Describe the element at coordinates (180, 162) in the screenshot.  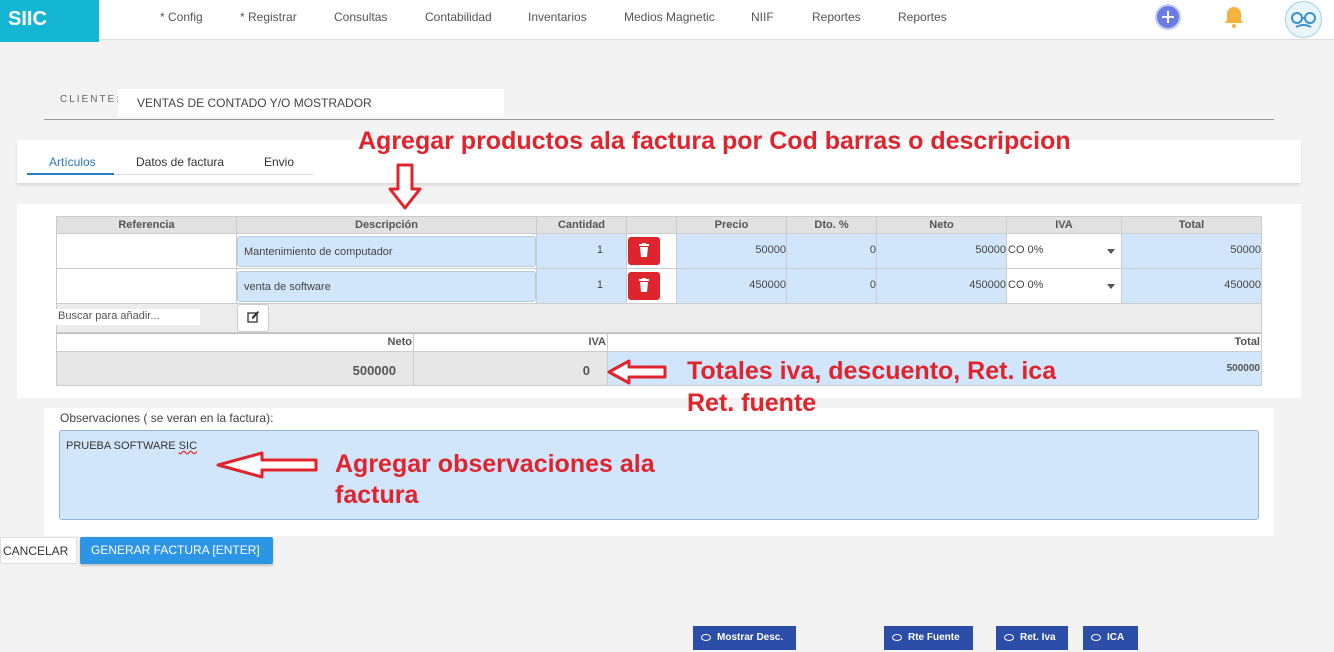
I see `tab-datos-factura: Datos de factura` at that location.